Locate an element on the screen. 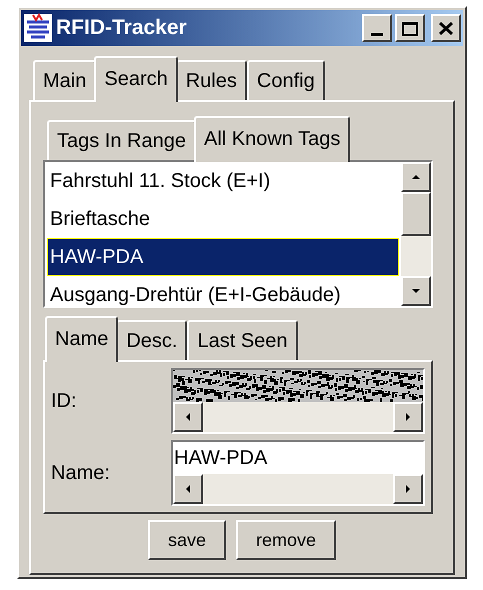 The height and width of the screenshot is (590, 483). scrollbar is located at coordinates (416, 234).